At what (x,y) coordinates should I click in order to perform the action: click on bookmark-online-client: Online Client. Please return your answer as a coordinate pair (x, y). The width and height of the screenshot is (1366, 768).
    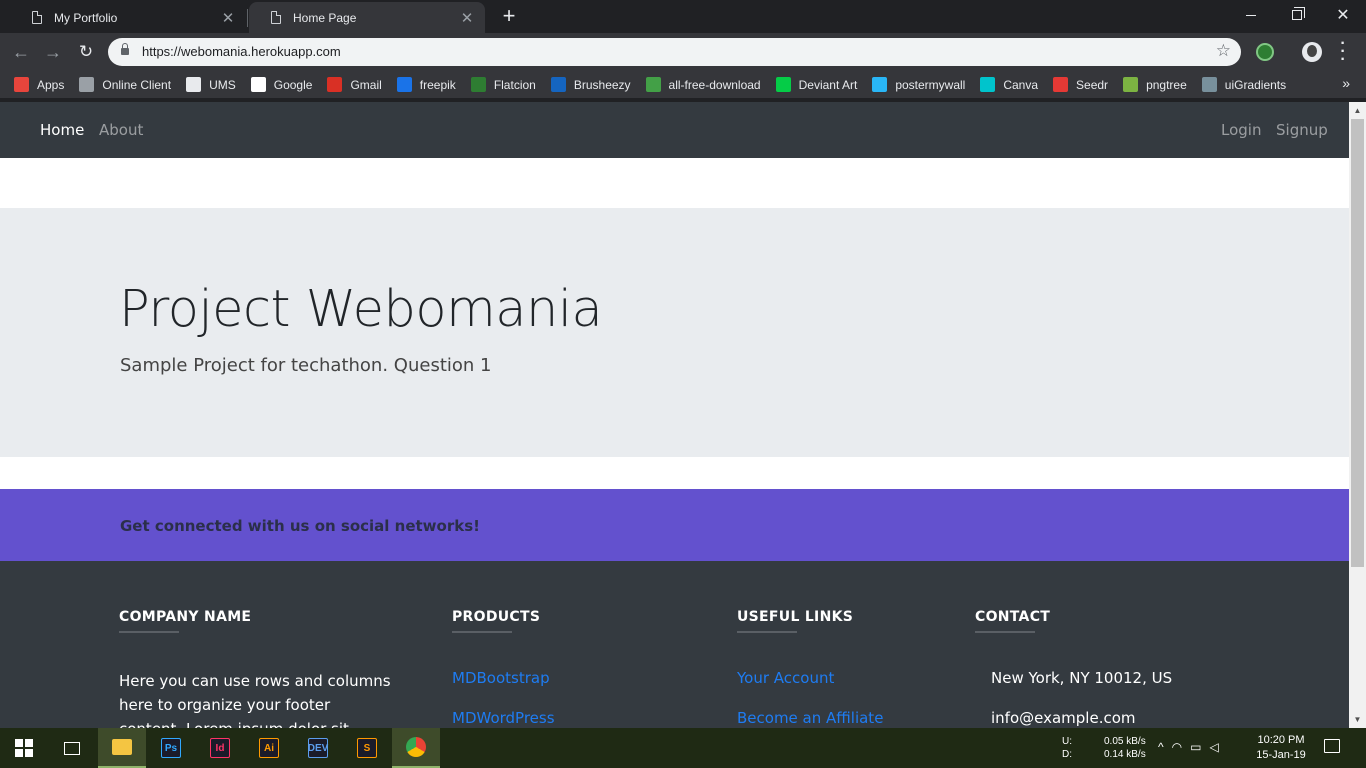
    Looking at the image, I should click on (125, 84).